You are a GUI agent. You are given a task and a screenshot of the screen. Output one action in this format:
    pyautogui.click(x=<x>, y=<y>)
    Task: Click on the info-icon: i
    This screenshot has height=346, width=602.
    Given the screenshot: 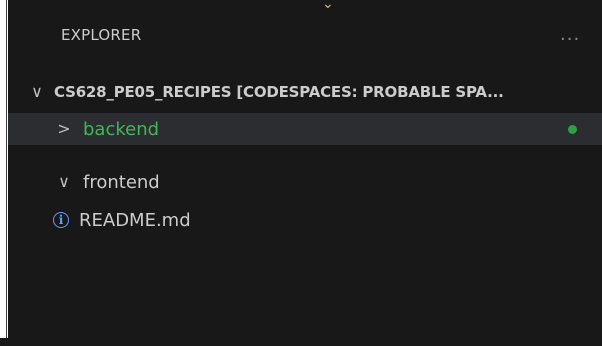 What is the action you would take?
    pyautogui.click(x=61, y=220)
    